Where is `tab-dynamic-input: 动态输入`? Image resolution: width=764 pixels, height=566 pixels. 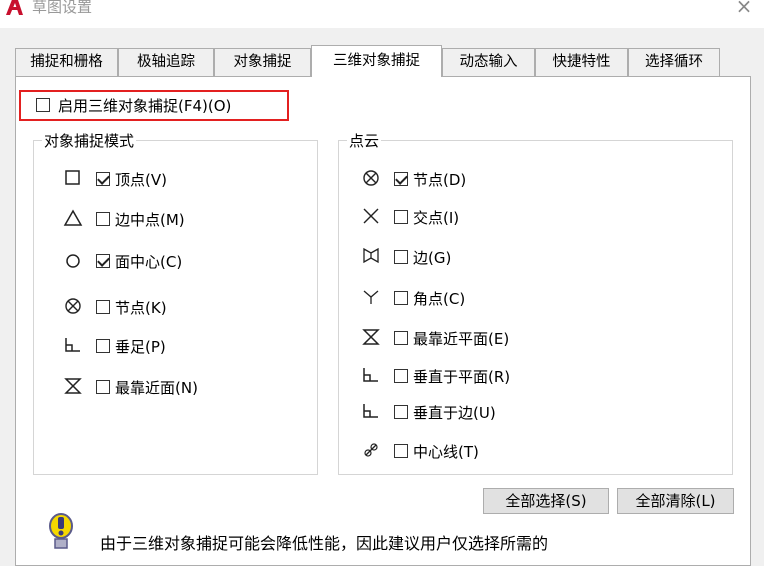
tab-dynamic-input: 动态输入 is located at coordinates (488, 62).